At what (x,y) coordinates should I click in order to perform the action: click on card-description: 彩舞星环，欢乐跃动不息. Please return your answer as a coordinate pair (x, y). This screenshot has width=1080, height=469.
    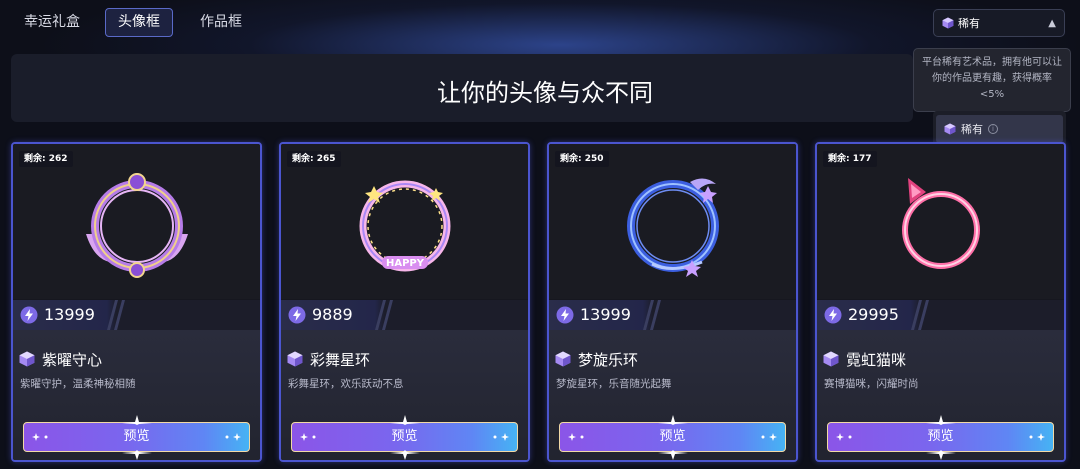
    Looking at the image, I should click on (346, 384).